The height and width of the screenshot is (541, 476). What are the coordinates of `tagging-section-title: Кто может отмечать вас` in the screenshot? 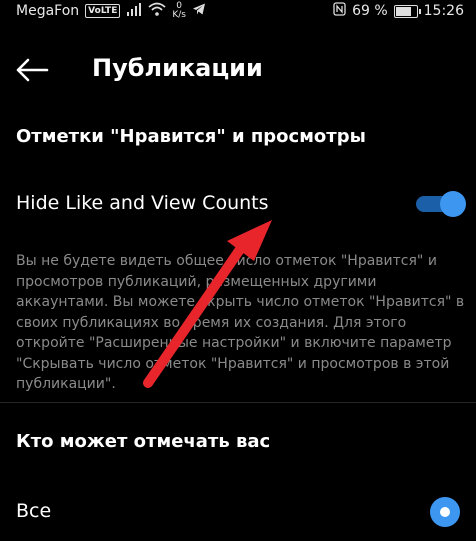 It's located at (143, 441).